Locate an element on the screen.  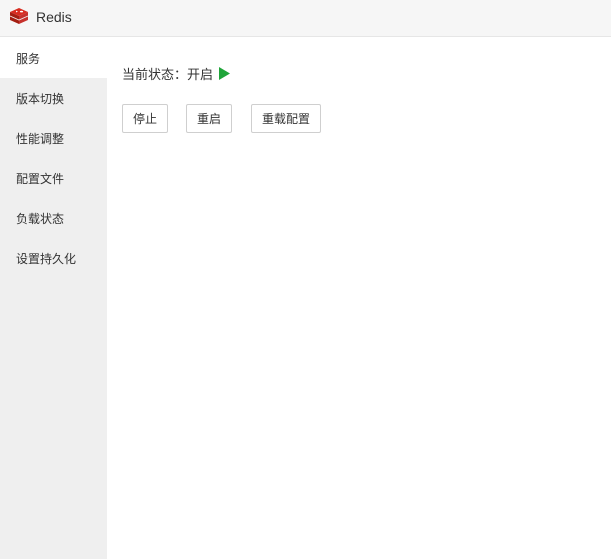
service-status: 当前状态： 开启 is located at coordinates (176, 73).